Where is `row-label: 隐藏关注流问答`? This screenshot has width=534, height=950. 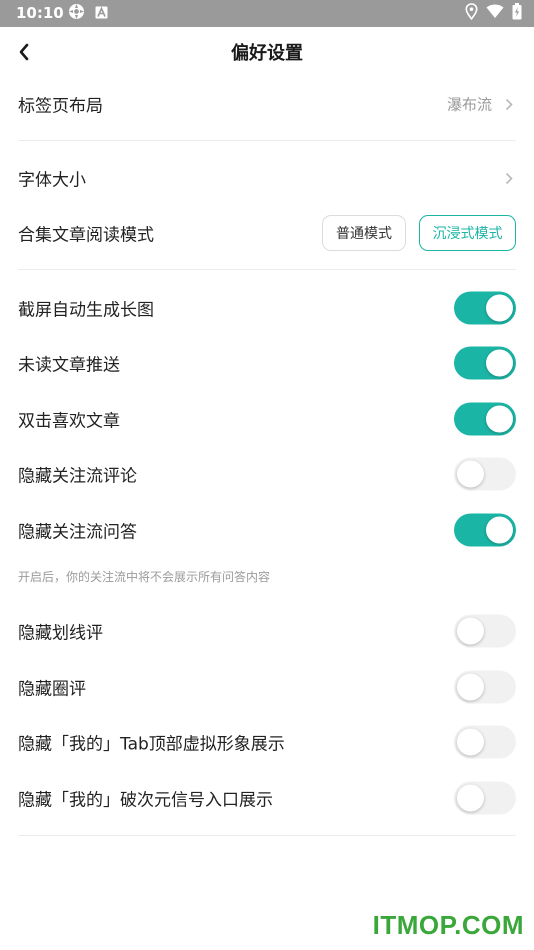
row-label: 隐藏关注流问答 is located at coordinates (77, 532).